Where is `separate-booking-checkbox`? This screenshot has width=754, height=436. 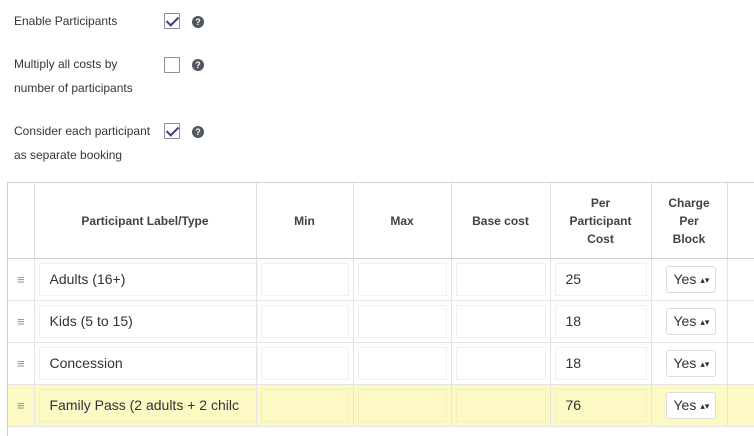
separate-booking-checkbox is located at coordinates (172, 131).